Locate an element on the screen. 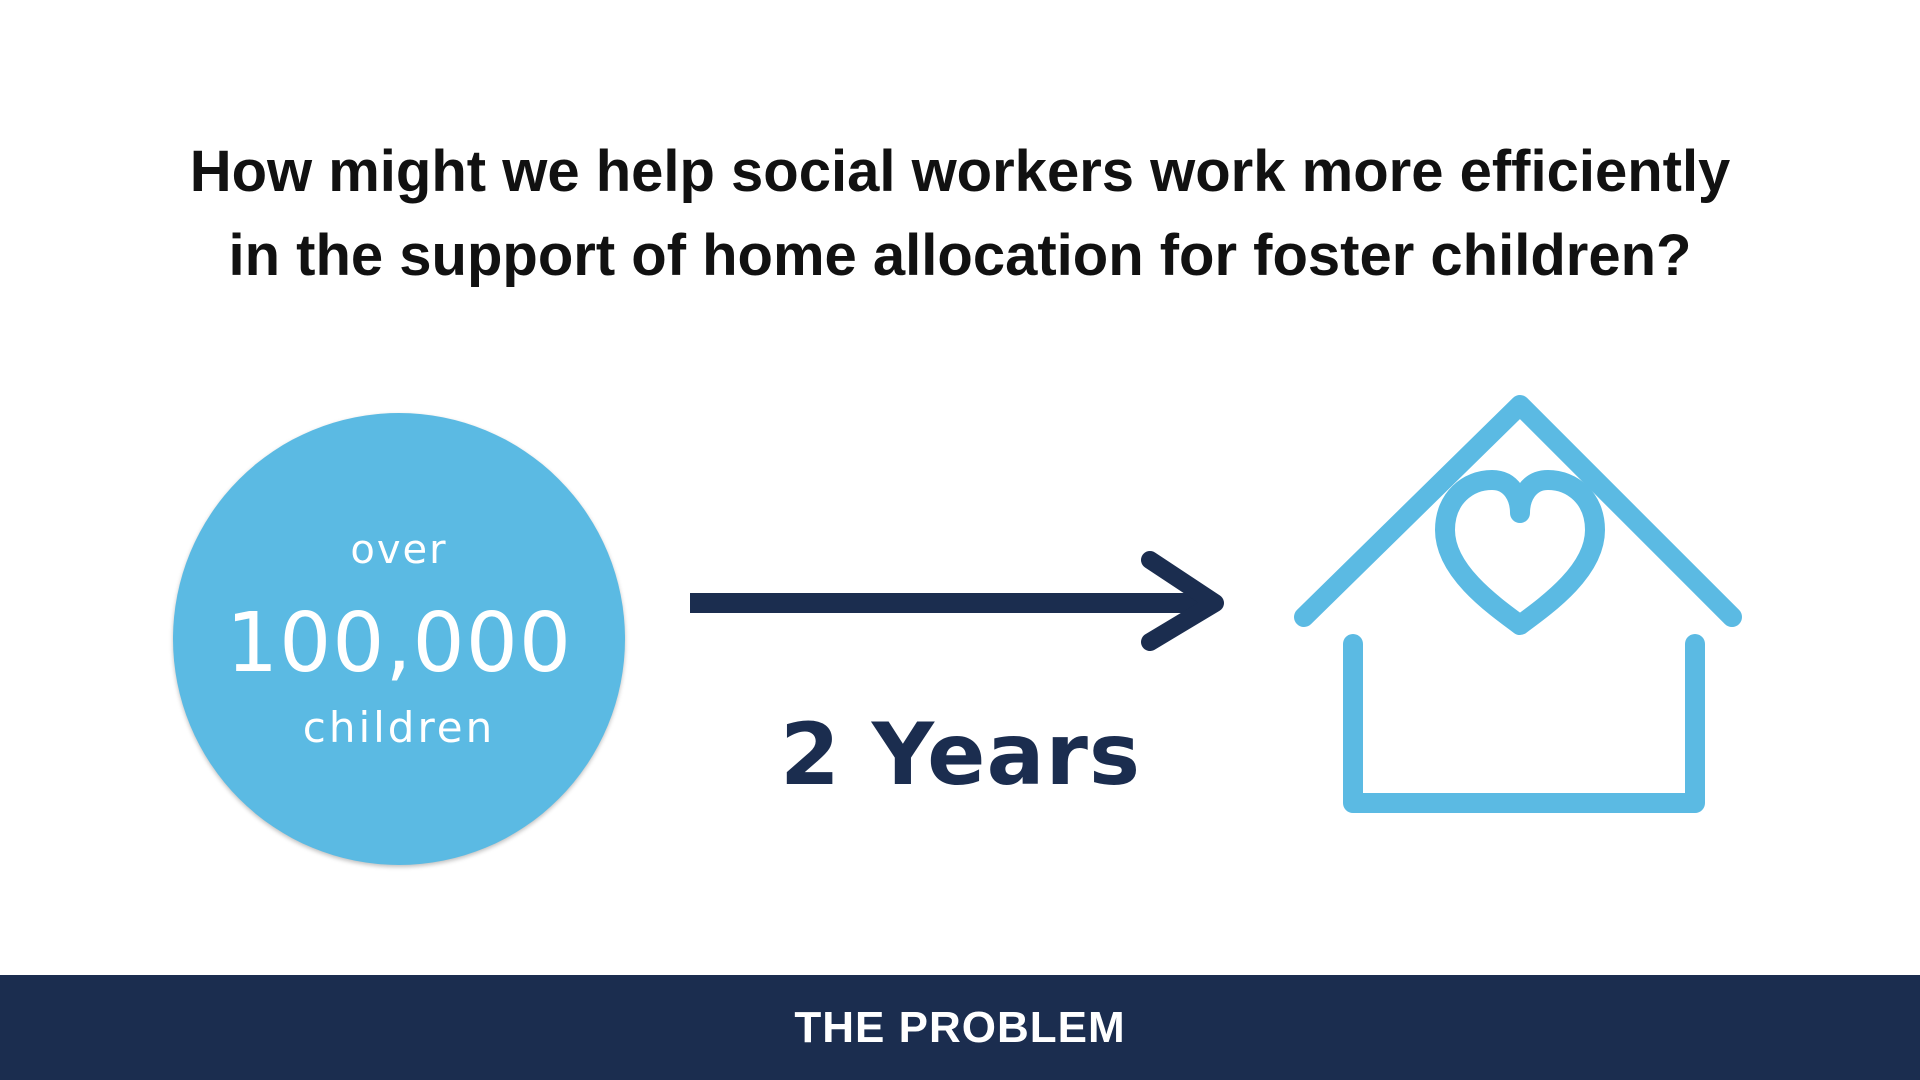  stat-number: 100,000 is located at coordinates (399, 643).